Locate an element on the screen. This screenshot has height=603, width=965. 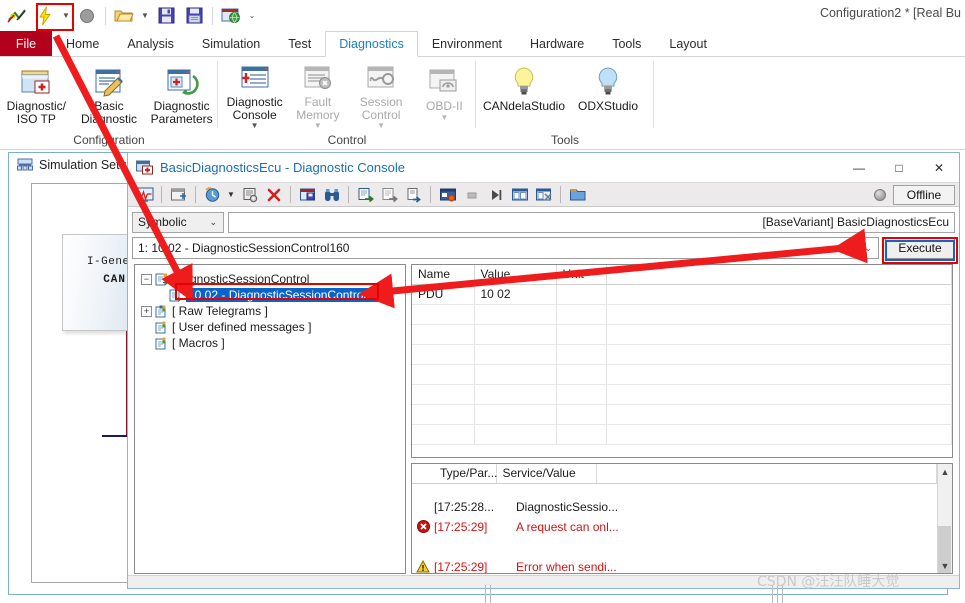
log-entry-time: [17:25:29] is located at coordinates (461, 566).